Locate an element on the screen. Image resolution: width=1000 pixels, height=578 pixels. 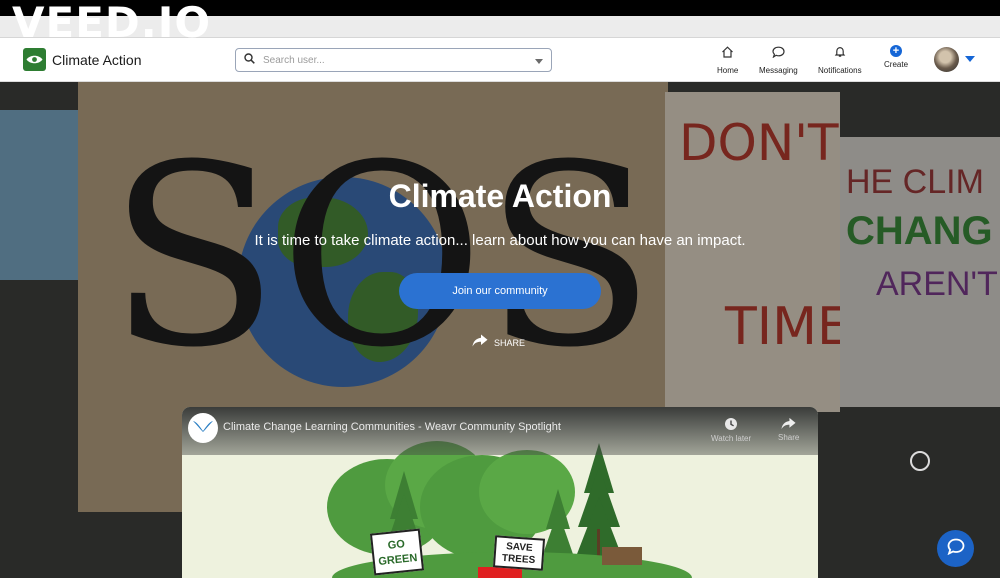
share-label: SHARE is located at coordinates (510, 343).